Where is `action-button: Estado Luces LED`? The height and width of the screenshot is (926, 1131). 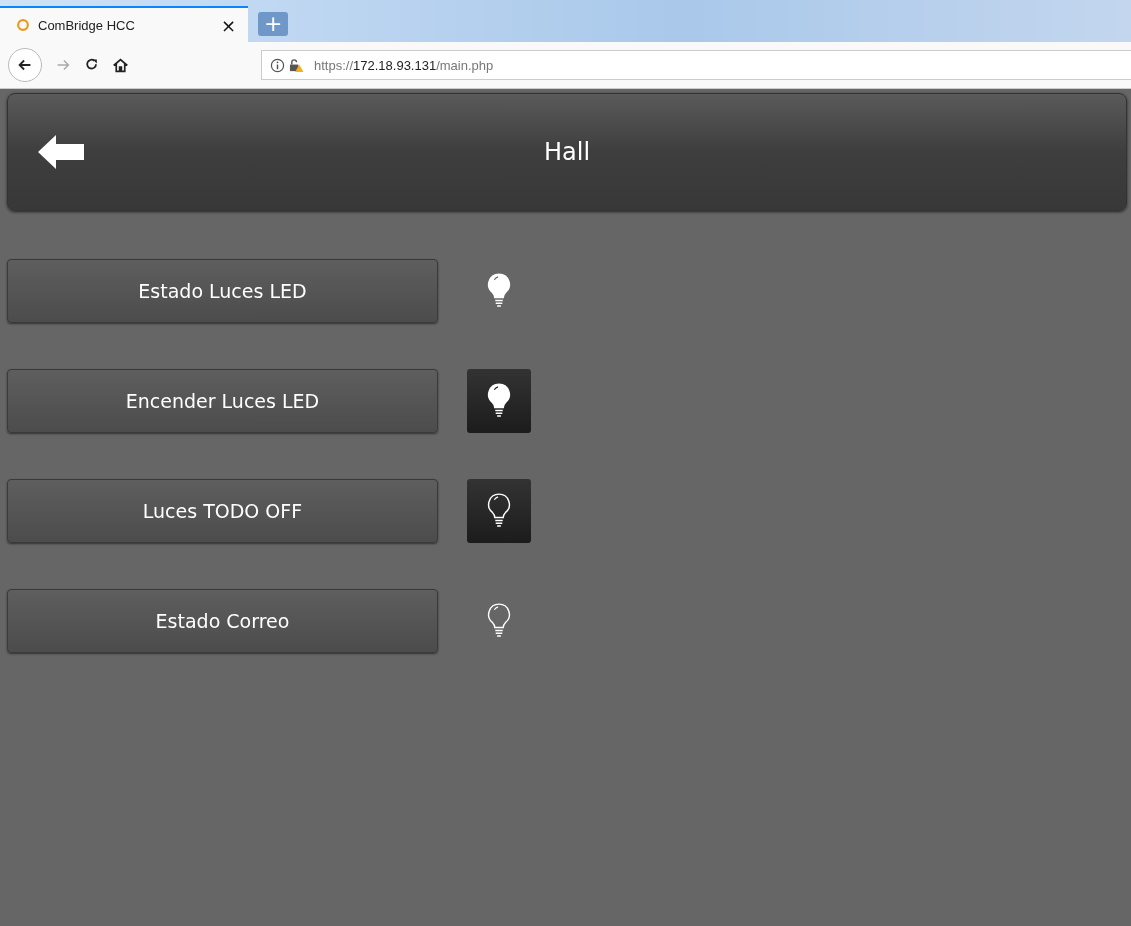 action-button: Estado Luces LED is located at coordinates (222, 291).